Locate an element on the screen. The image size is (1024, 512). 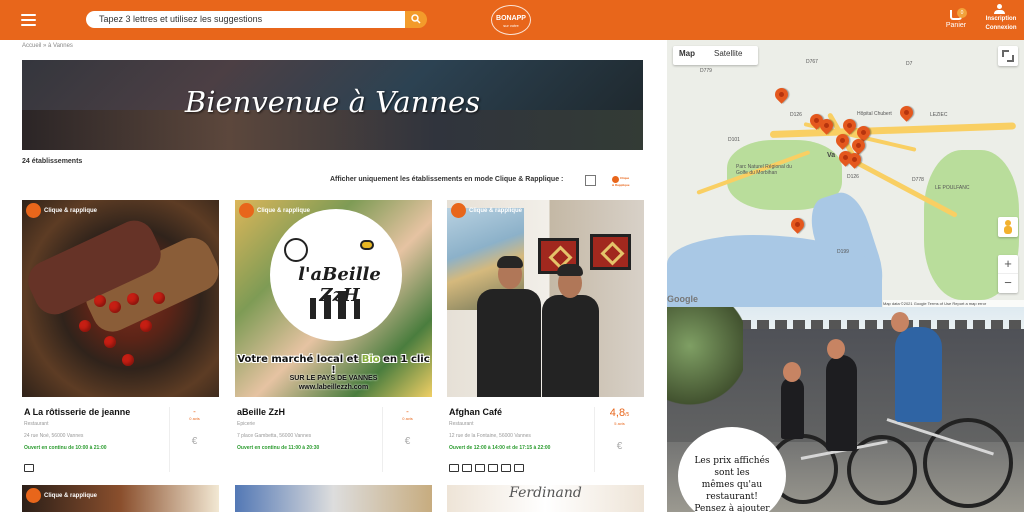
street-view-pegman-icon is located at coordinates (1008, 227).